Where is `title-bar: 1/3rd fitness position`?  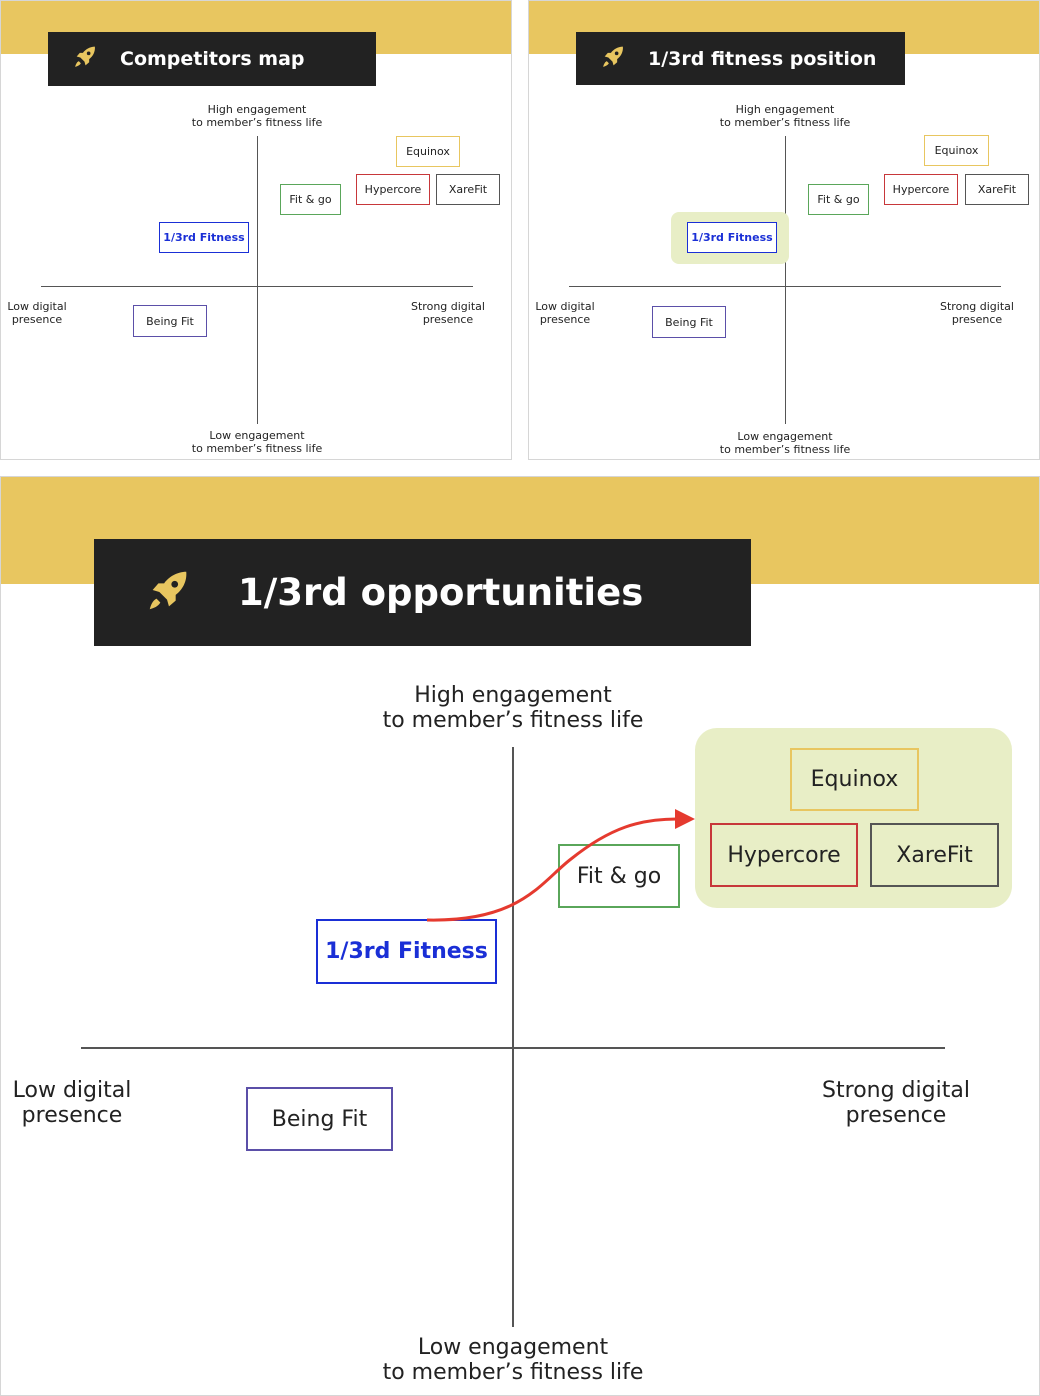
title-bar: 1/3rd fitness position is located at coordinates (740, 58).